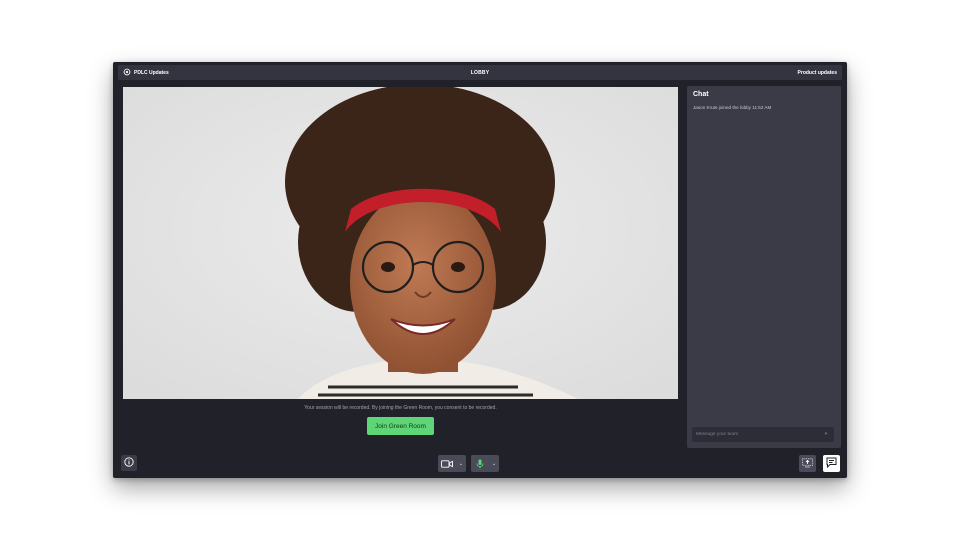 This screenshot has height=540, width=960. Describe the element at coordinates (826, 434) in the screenshot. I see `send-icon: ➤` at that location.